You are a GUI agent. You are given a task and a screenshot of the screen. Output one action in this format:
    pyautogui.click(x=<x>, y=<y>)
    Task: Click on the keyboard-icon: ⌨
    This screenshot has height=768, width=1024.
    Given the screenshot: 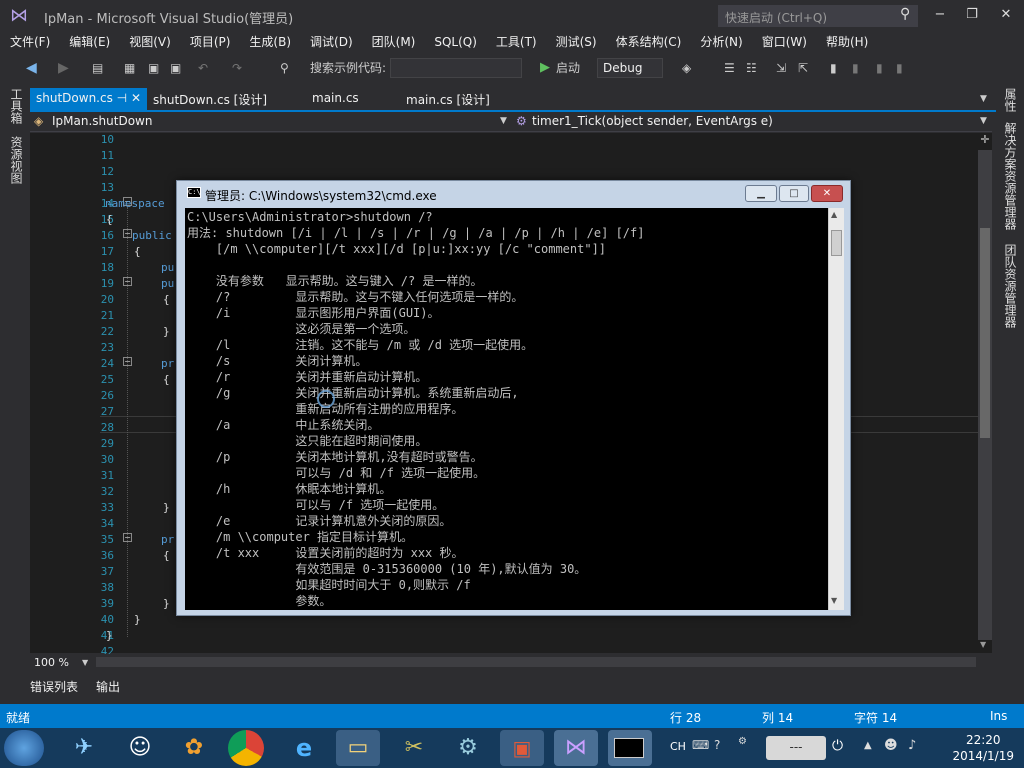 What is the action you would take?
    pyautogui.click(x=700, y=745)
    